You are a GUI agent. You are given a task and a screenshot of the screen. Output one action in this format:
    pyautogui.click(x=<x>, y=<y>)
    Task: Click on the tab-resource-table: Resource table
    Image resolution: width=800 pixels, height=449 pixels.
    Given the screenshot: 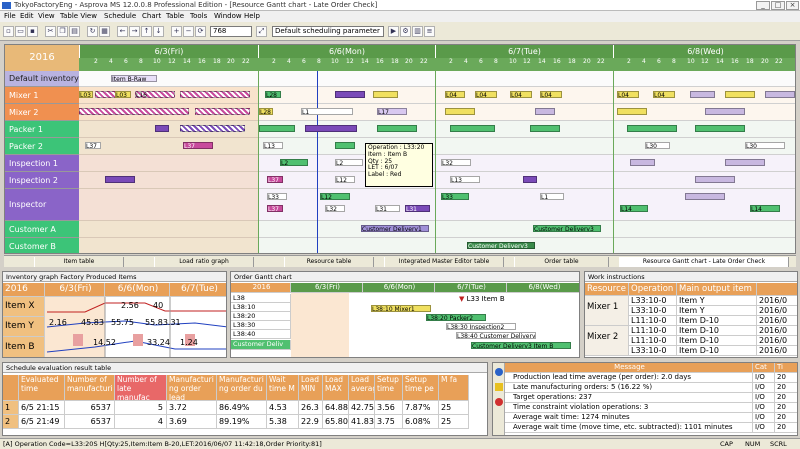 What is the action you would take?
    pyautogui.click(x=329, y=262)
    